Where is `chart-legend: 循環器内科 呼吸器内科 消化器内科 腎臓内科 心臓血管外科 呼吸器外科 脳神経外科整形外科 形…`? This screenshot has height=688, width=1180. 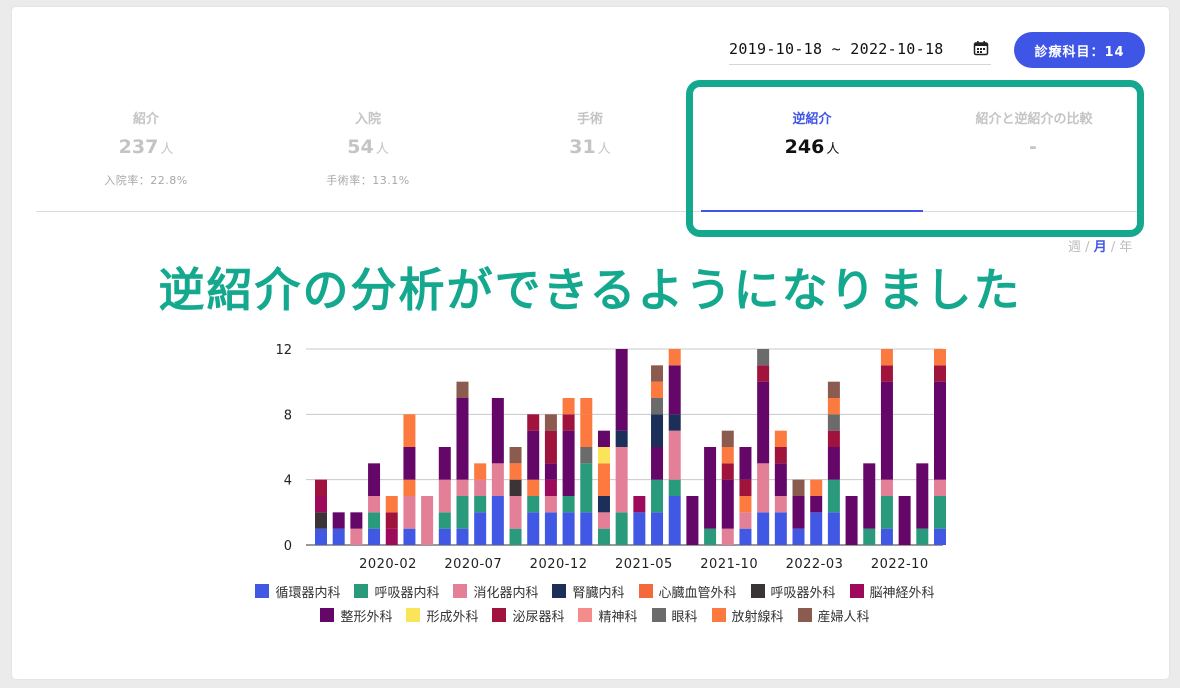 chart-legend: 循環器内科 呼吸器内科 消化器内科 腎臓内科 心臓血管外科 呼吸器外科 脳神経外科整形外科 形… is located at coordinates (595, 603).